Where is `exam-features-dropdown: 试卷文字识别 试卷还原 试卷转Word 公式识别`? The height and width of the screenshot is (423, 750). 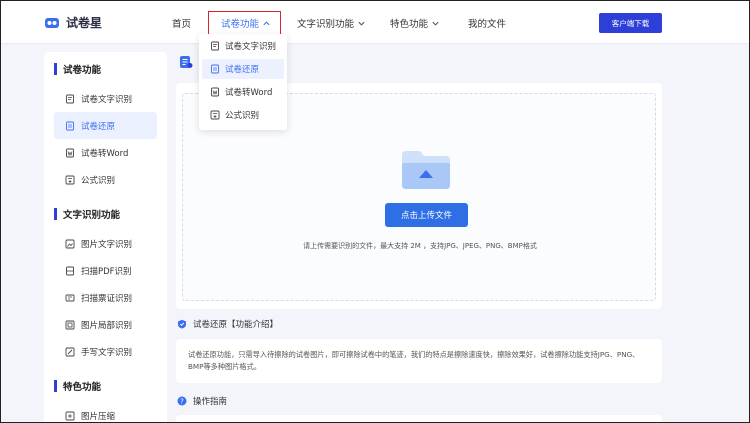 exam-features-dropdown: 试卷文字识别 试卷还原 试卷转Word 公式识别 is located at coordinates (243, 82).